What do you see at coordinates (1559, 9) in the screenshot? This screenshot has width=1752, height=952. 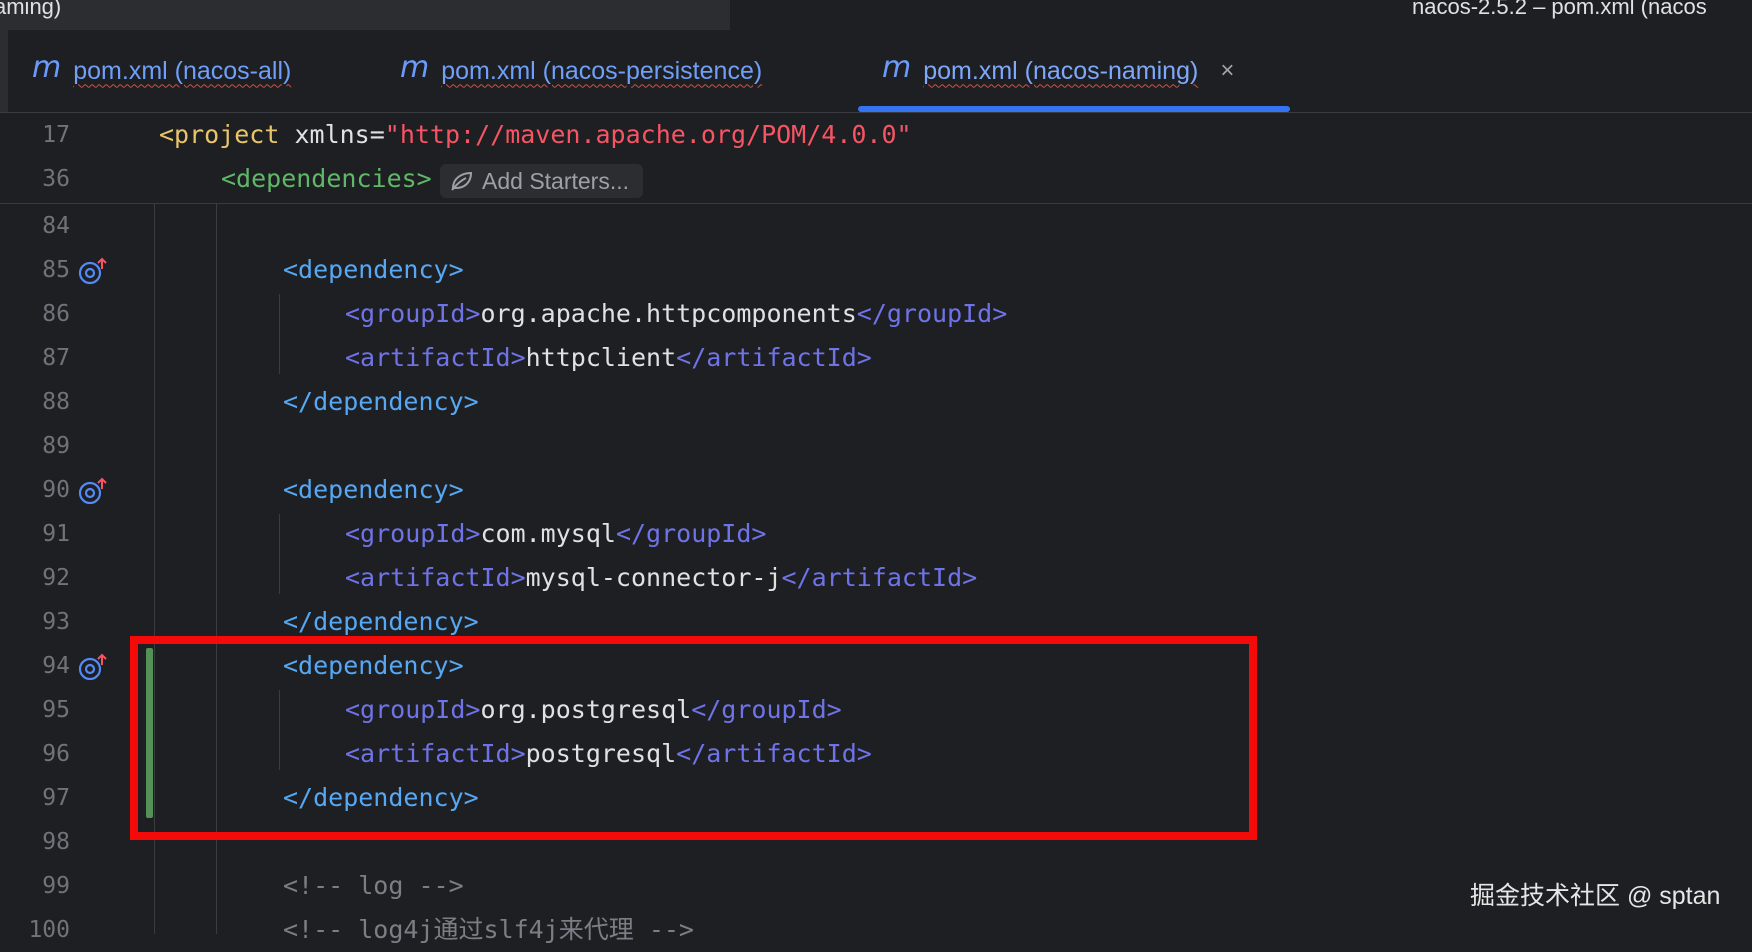 I see `window-title: nacos-2.5.2 – pom.xml (nacos` at bounding box center [1559, 9].